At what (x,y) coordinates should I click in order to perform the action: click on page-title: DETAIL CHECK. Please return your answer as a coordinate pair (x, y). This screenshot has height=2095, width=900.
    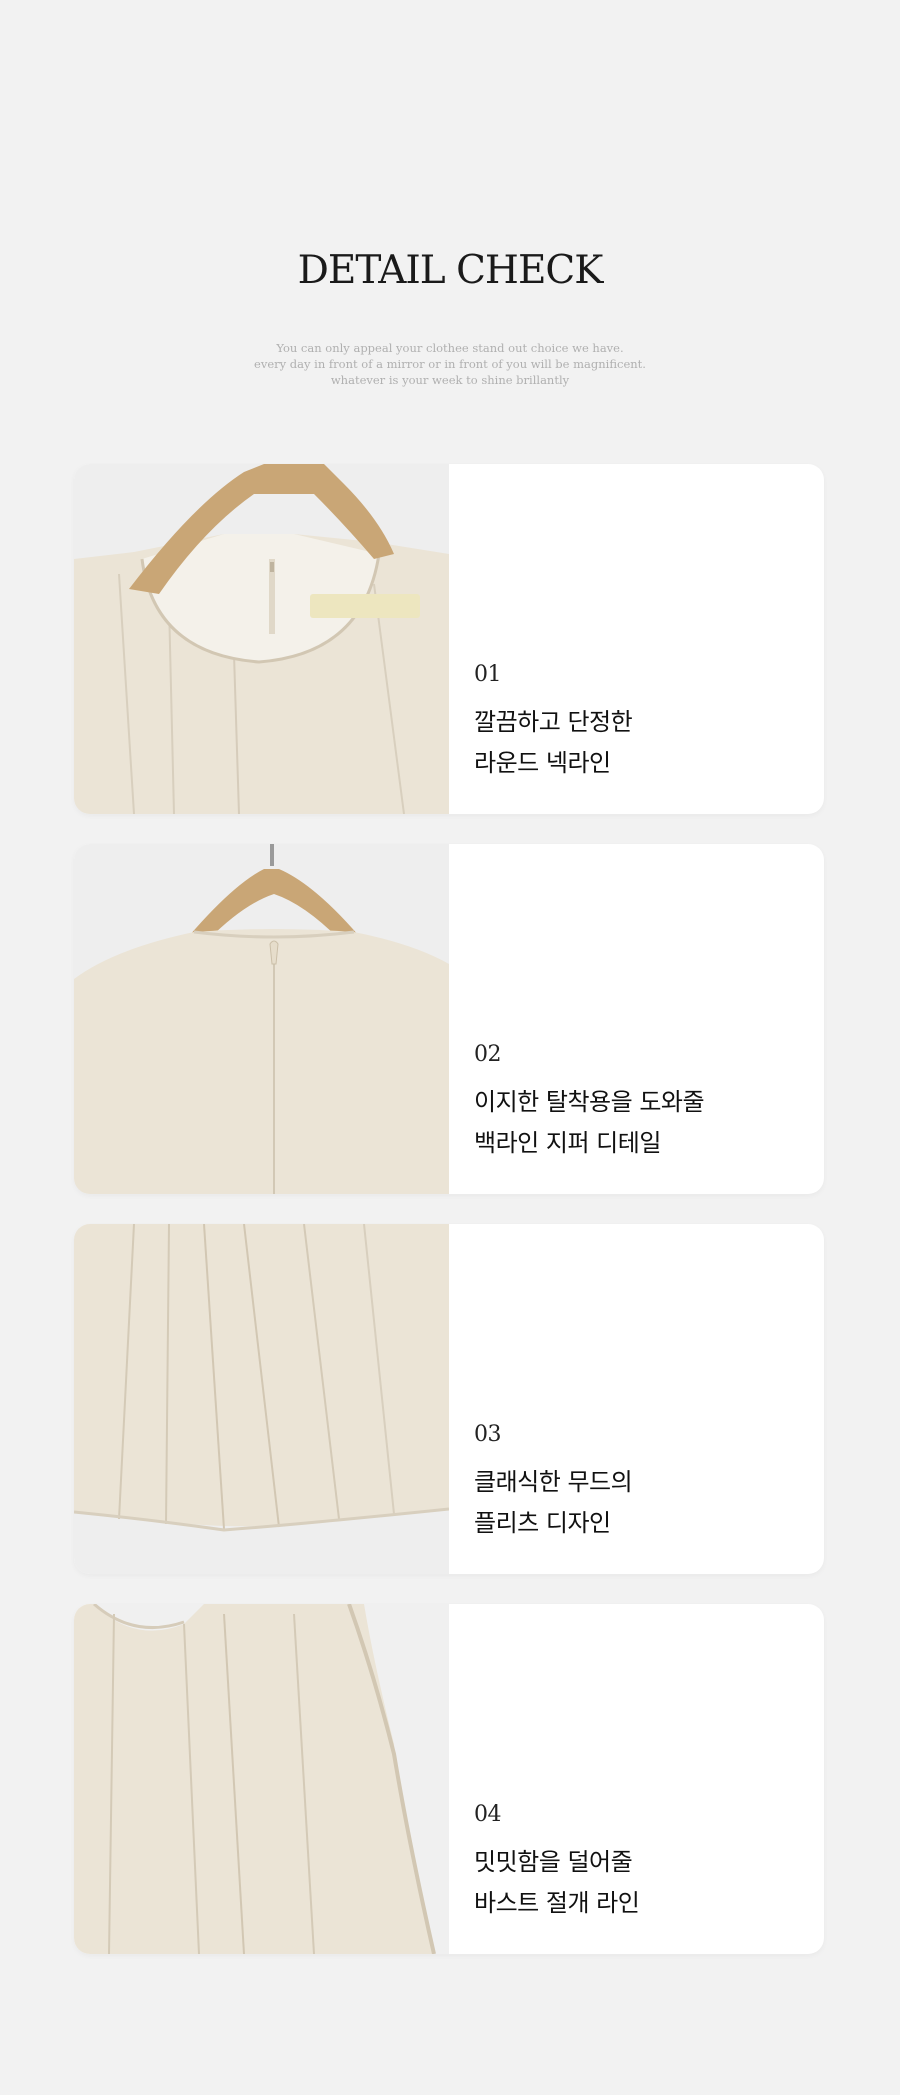
    Looking at the image, I should click on (450, 270).